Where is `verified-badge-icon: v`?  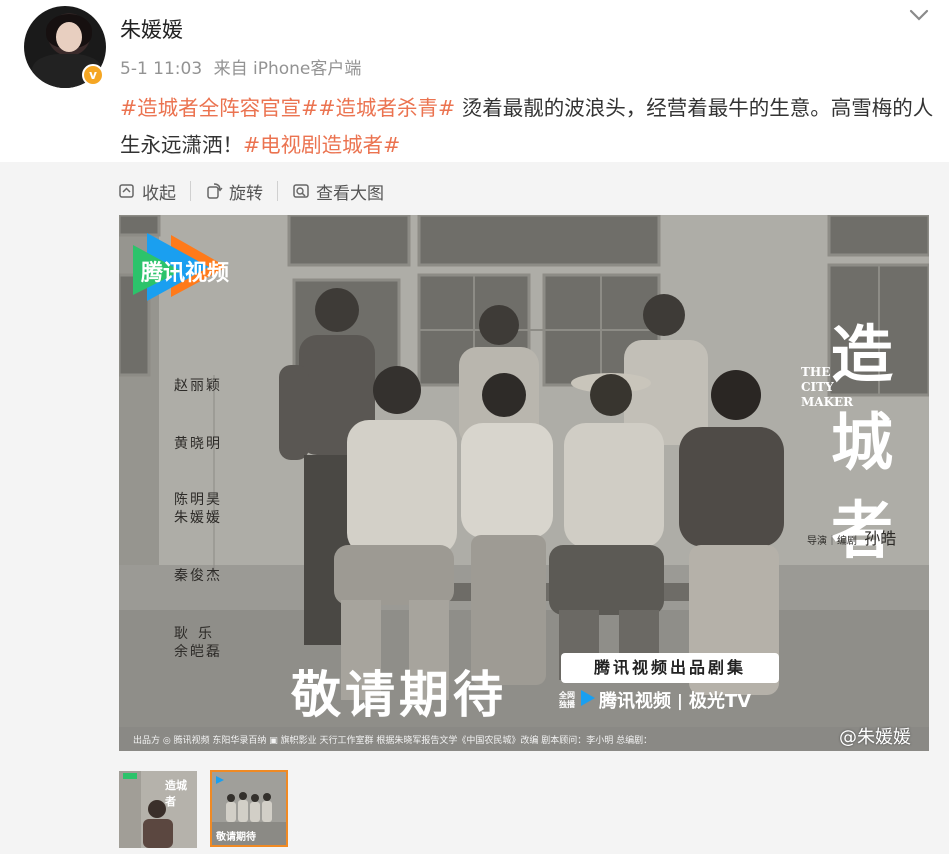 verified-badge-icon: v is located at coordinates (93, 75).